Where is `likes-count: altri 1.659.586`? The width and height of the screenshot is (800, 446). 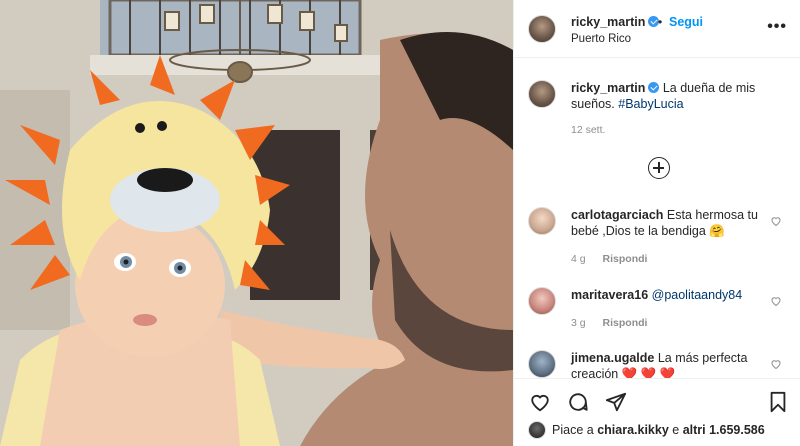 likes-count: altri 1.659.586 is located at coordinates (724, 430).